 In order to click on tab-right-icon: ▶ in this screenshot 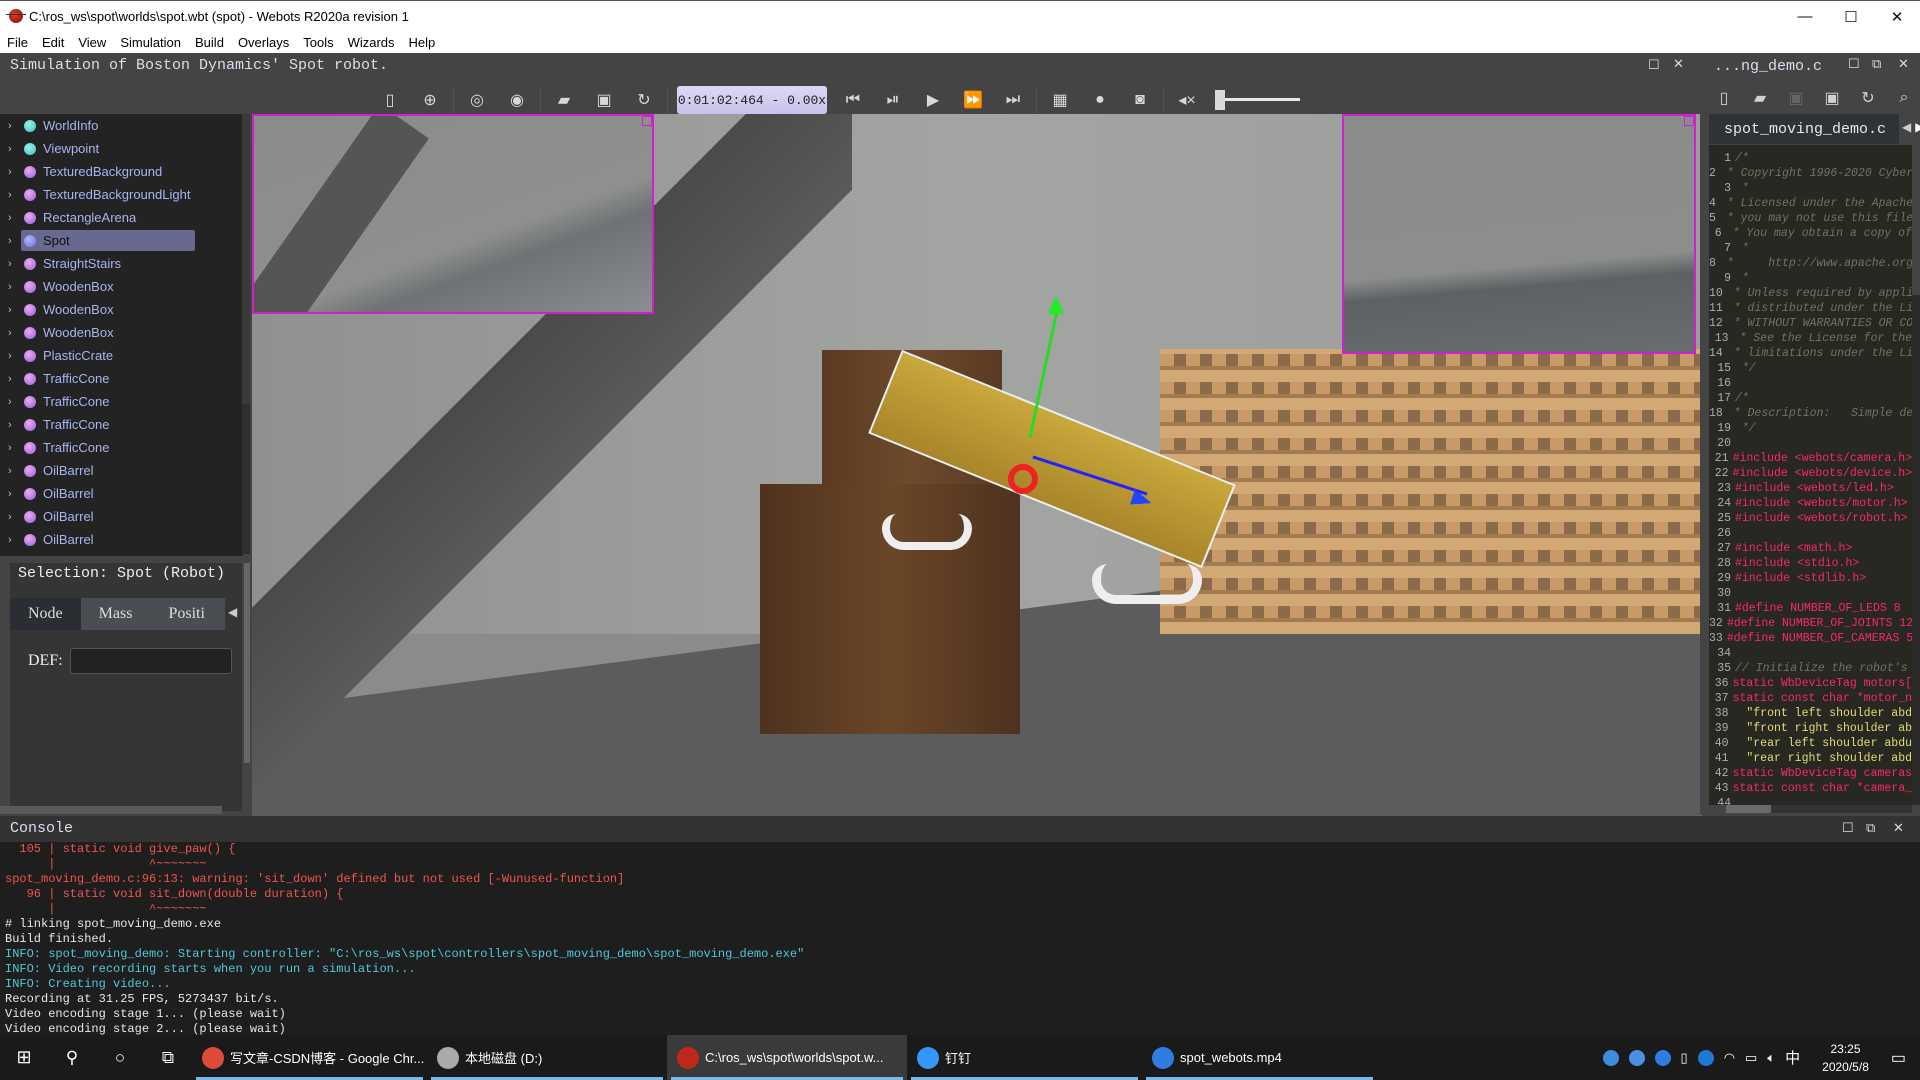, I will do `click(1917, 127)`.